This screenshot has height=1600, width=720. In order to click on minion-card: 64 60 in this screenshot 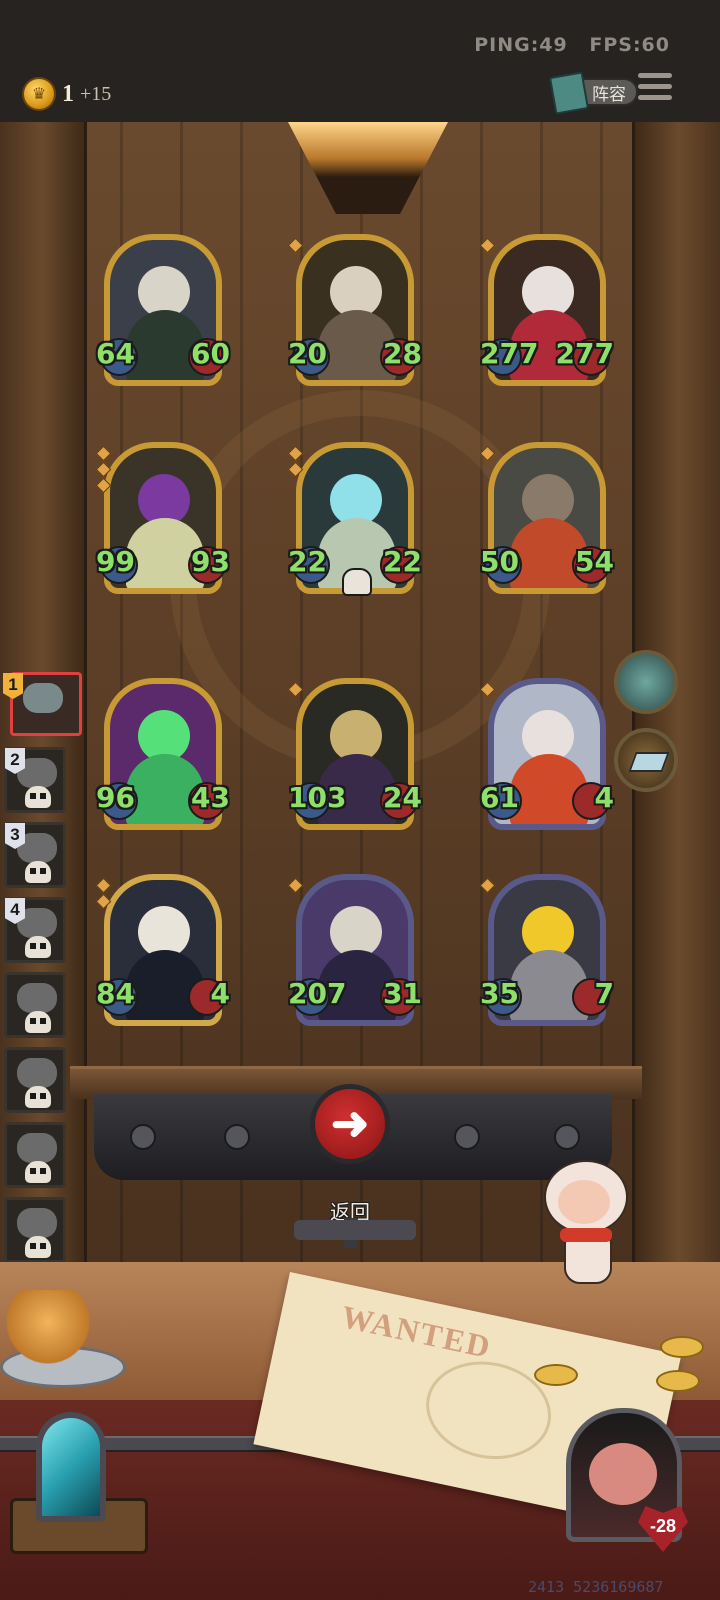, I will do `click(163, 313)`.